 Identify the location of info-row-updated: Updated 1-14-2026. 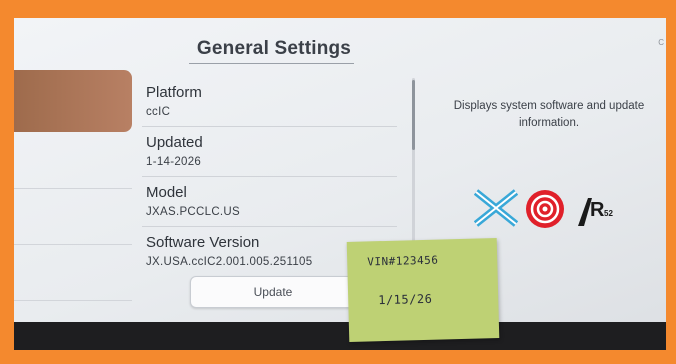
(269, 152).